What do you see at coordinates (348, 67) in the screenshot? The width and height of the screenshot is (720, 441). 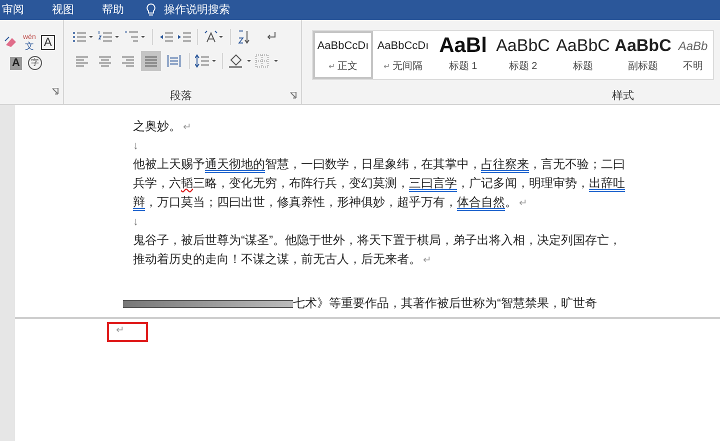 I see `style-label: 正文` at bounding box center [348, 67].